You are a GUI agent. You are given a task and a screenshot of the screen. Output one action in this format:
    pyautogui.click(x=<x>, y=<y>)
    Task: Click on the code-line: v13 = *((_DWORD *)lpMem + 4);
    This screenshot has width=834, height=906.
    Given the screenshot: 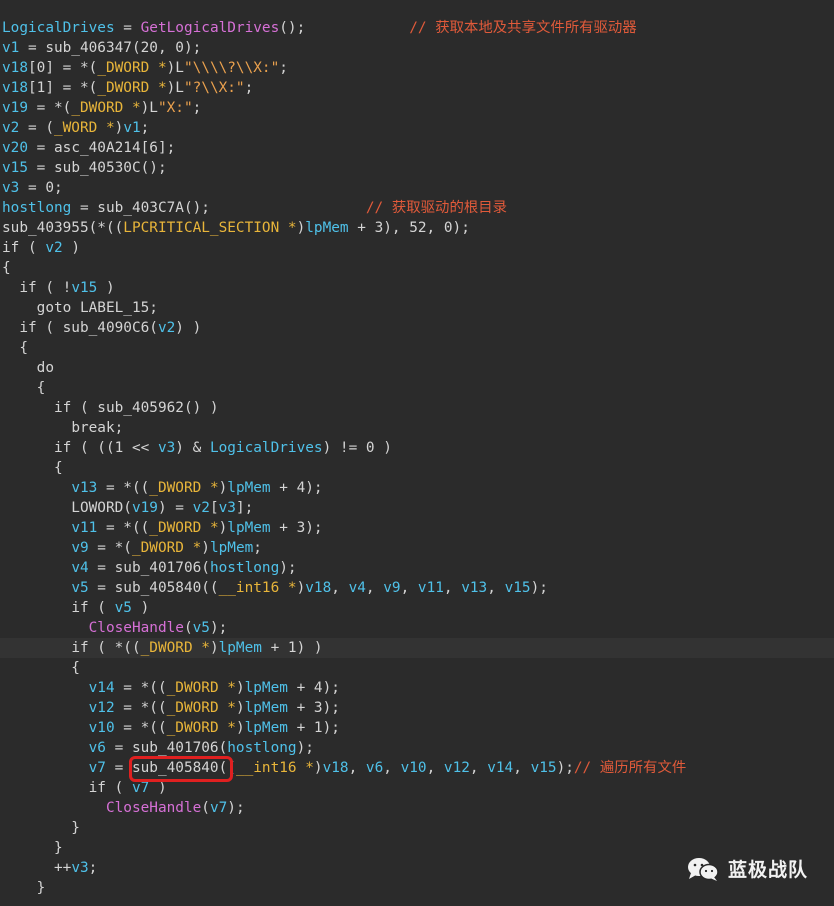 What is the action you would take?
    pyautogui.click(x=162, y=488)
    